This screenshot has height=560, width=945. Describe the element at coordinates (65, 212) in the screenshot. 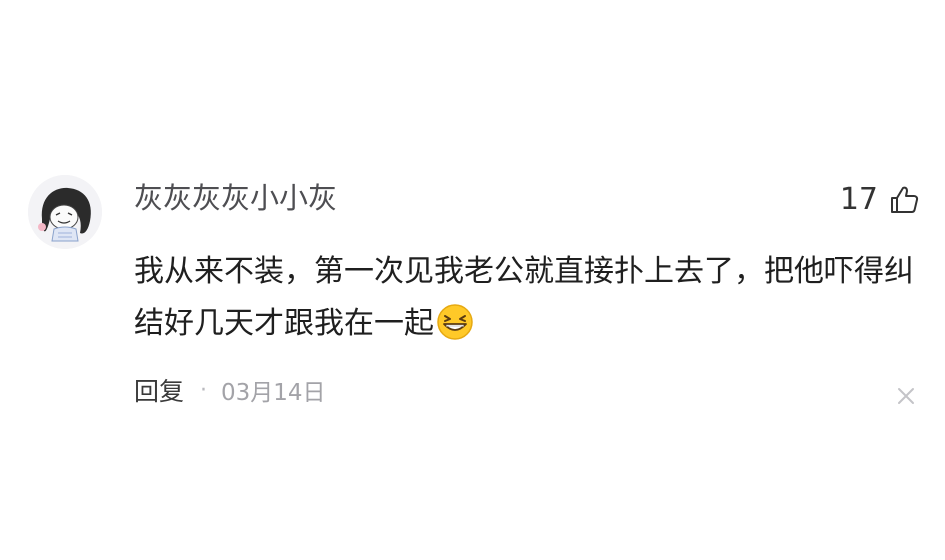

I see `avatar` at that location.